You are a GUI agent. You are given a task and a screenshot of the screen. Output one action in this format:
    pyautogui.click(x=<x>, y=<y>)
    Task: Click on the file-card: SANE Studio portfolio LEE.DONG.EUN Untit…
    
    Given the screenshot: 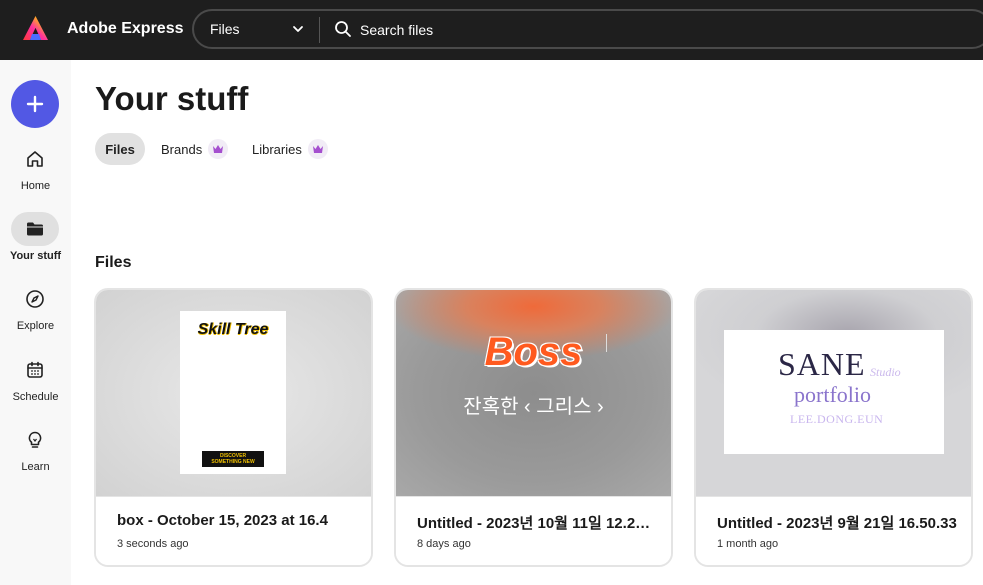 What is the action you would take?
    pyautogui.click(x=833, y=427)
    